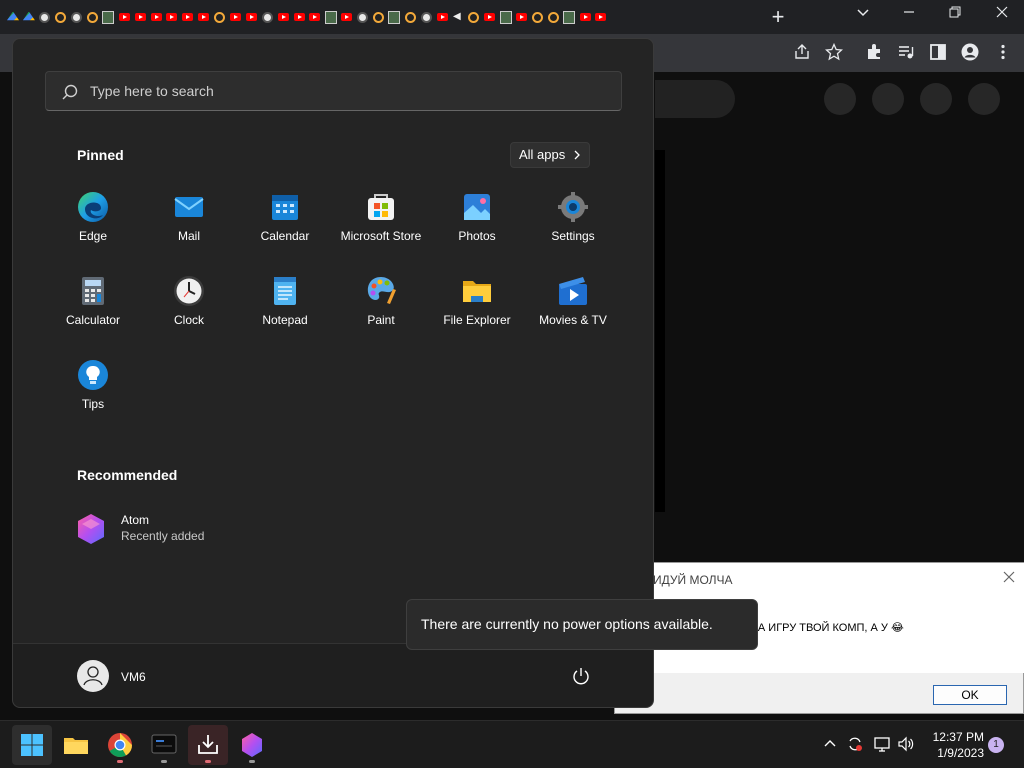  I want to click on network-icon, so click(882, 744).